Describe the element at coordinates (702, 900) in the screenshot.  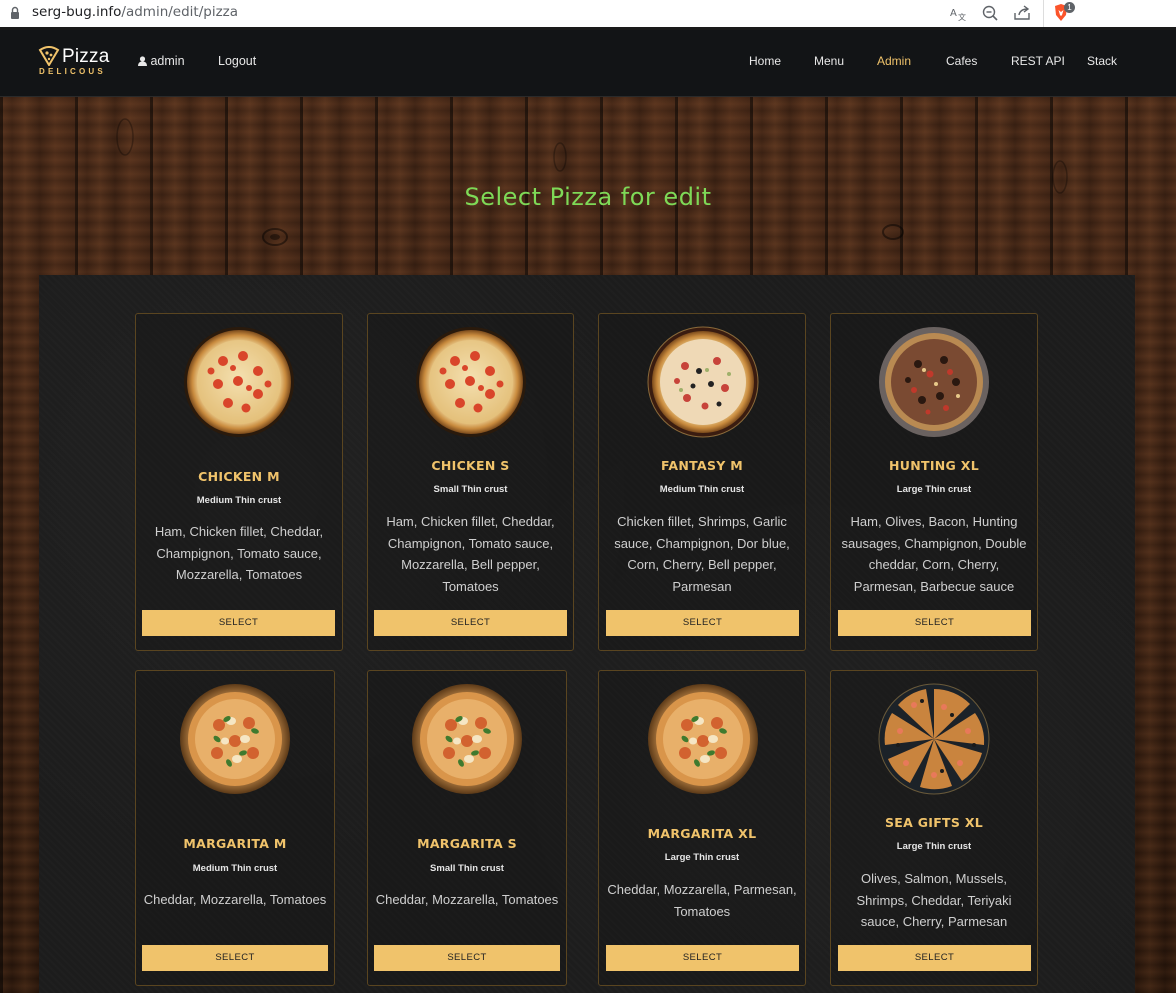
I see `pizza-ingredients: Cheddar, Mozzarella, Parmesan, Tomatoes` at that location.